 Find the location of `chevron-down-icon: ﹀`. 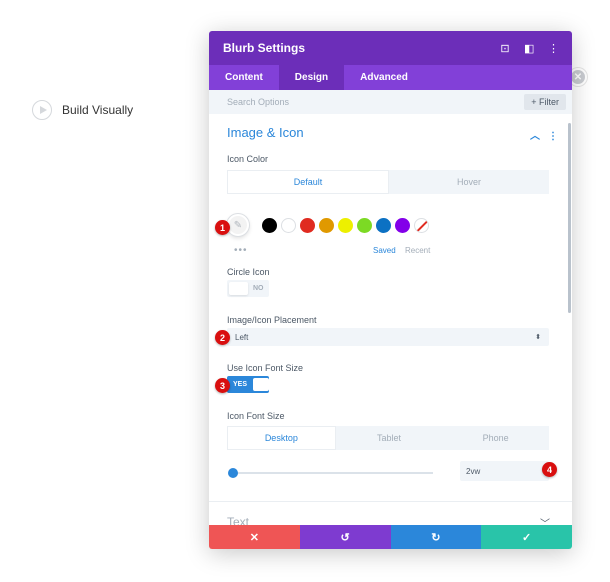

chevron-down-icon: ﹀ is located at coordinates (545, 520).